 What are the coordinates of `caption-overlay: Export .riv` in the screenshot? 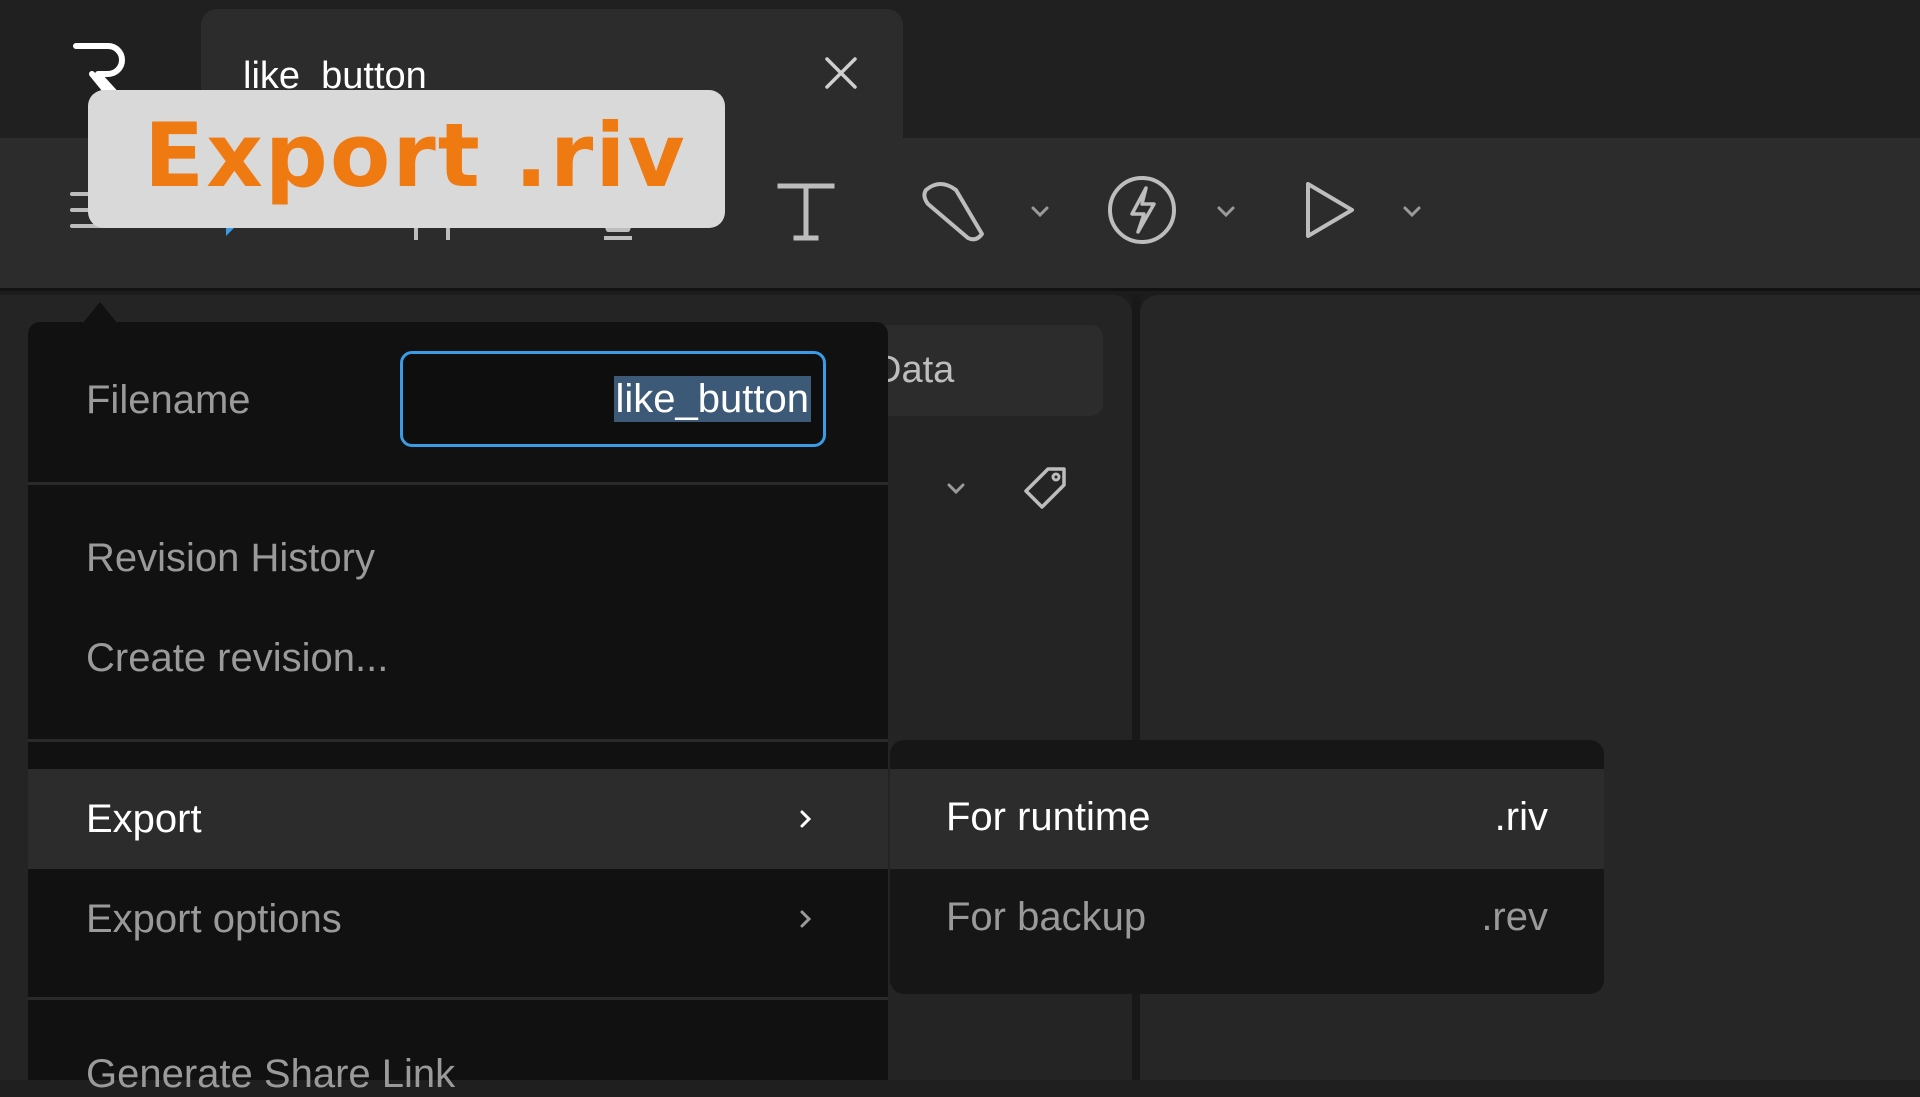 It's located at (406, 159).